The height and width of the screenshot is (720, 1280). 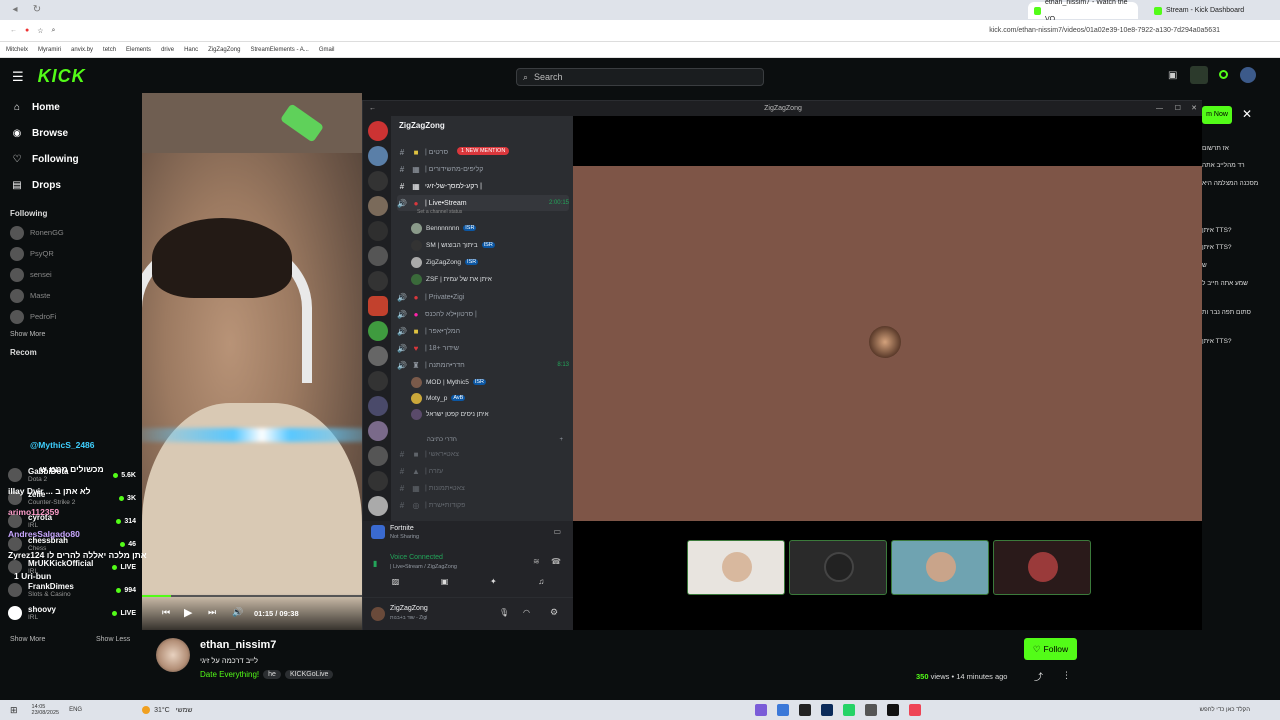 What do you see at coordinates (113, 639) in the screenshot?
I see `show-less-button: Show Less` at bounding box center [113, 639].